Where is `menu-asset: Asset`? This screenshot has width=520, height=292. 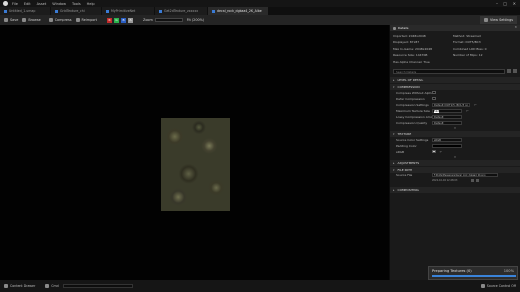
menu-asset: Asset is located at coordinates (42, 4).